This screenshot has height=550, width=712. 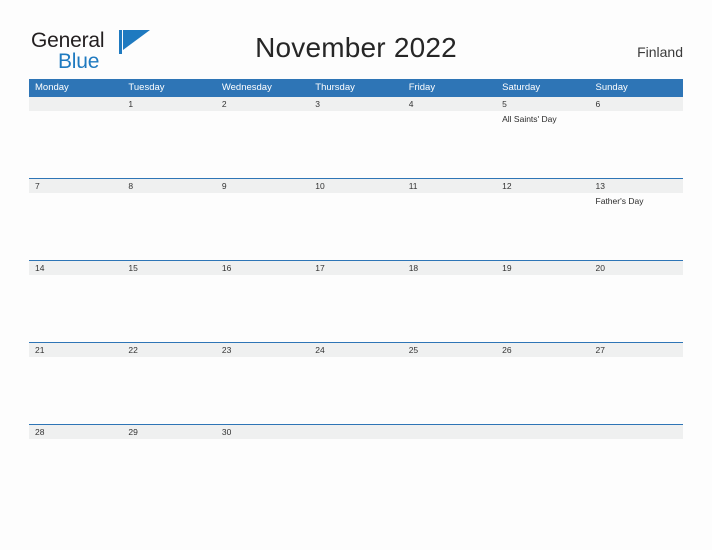 I want to click on day-number: 24, so click(x=355, y=350).